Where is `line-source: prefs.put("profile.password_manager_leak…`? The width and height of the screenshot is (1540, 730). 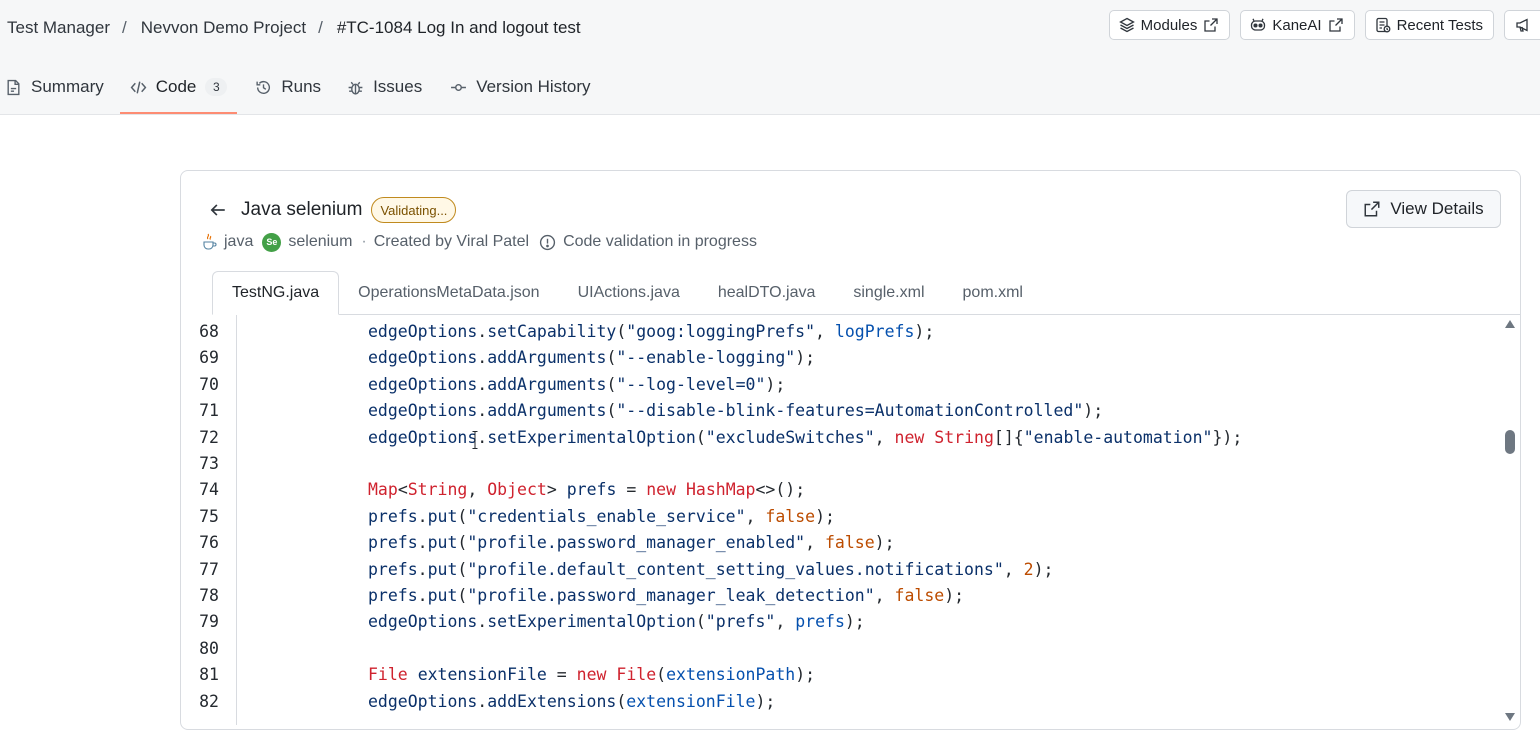
line-source: prefs.put("profile.password_manager_leak… is located at coordinates (666, 596).